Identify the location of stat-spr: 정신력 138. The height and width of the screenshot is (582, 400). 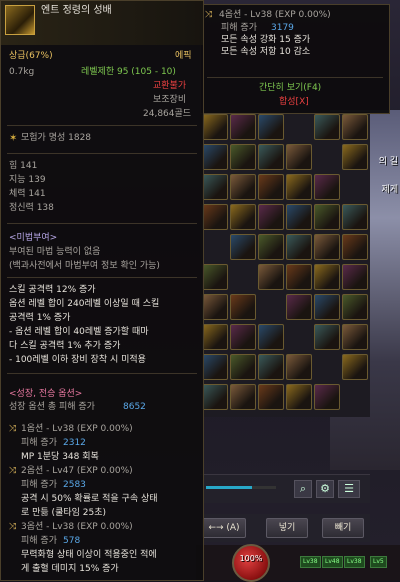
(31, 208).